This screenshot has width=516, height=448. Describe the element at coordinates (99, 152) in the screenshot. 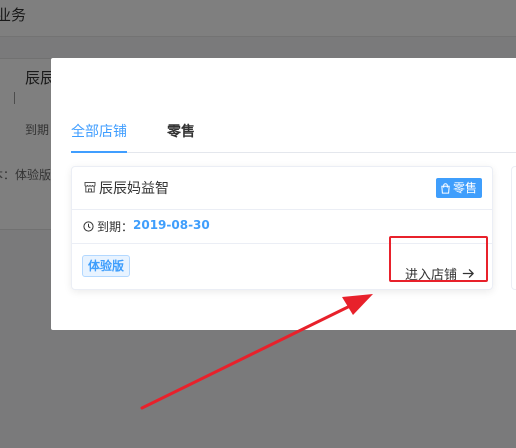

I see `active-tab-indicator` at that location.